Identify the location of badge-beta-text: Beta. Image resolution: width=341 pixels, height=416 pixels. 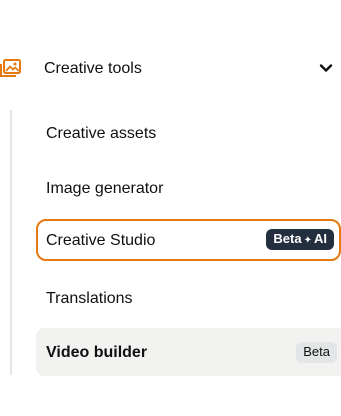
(287, 238).